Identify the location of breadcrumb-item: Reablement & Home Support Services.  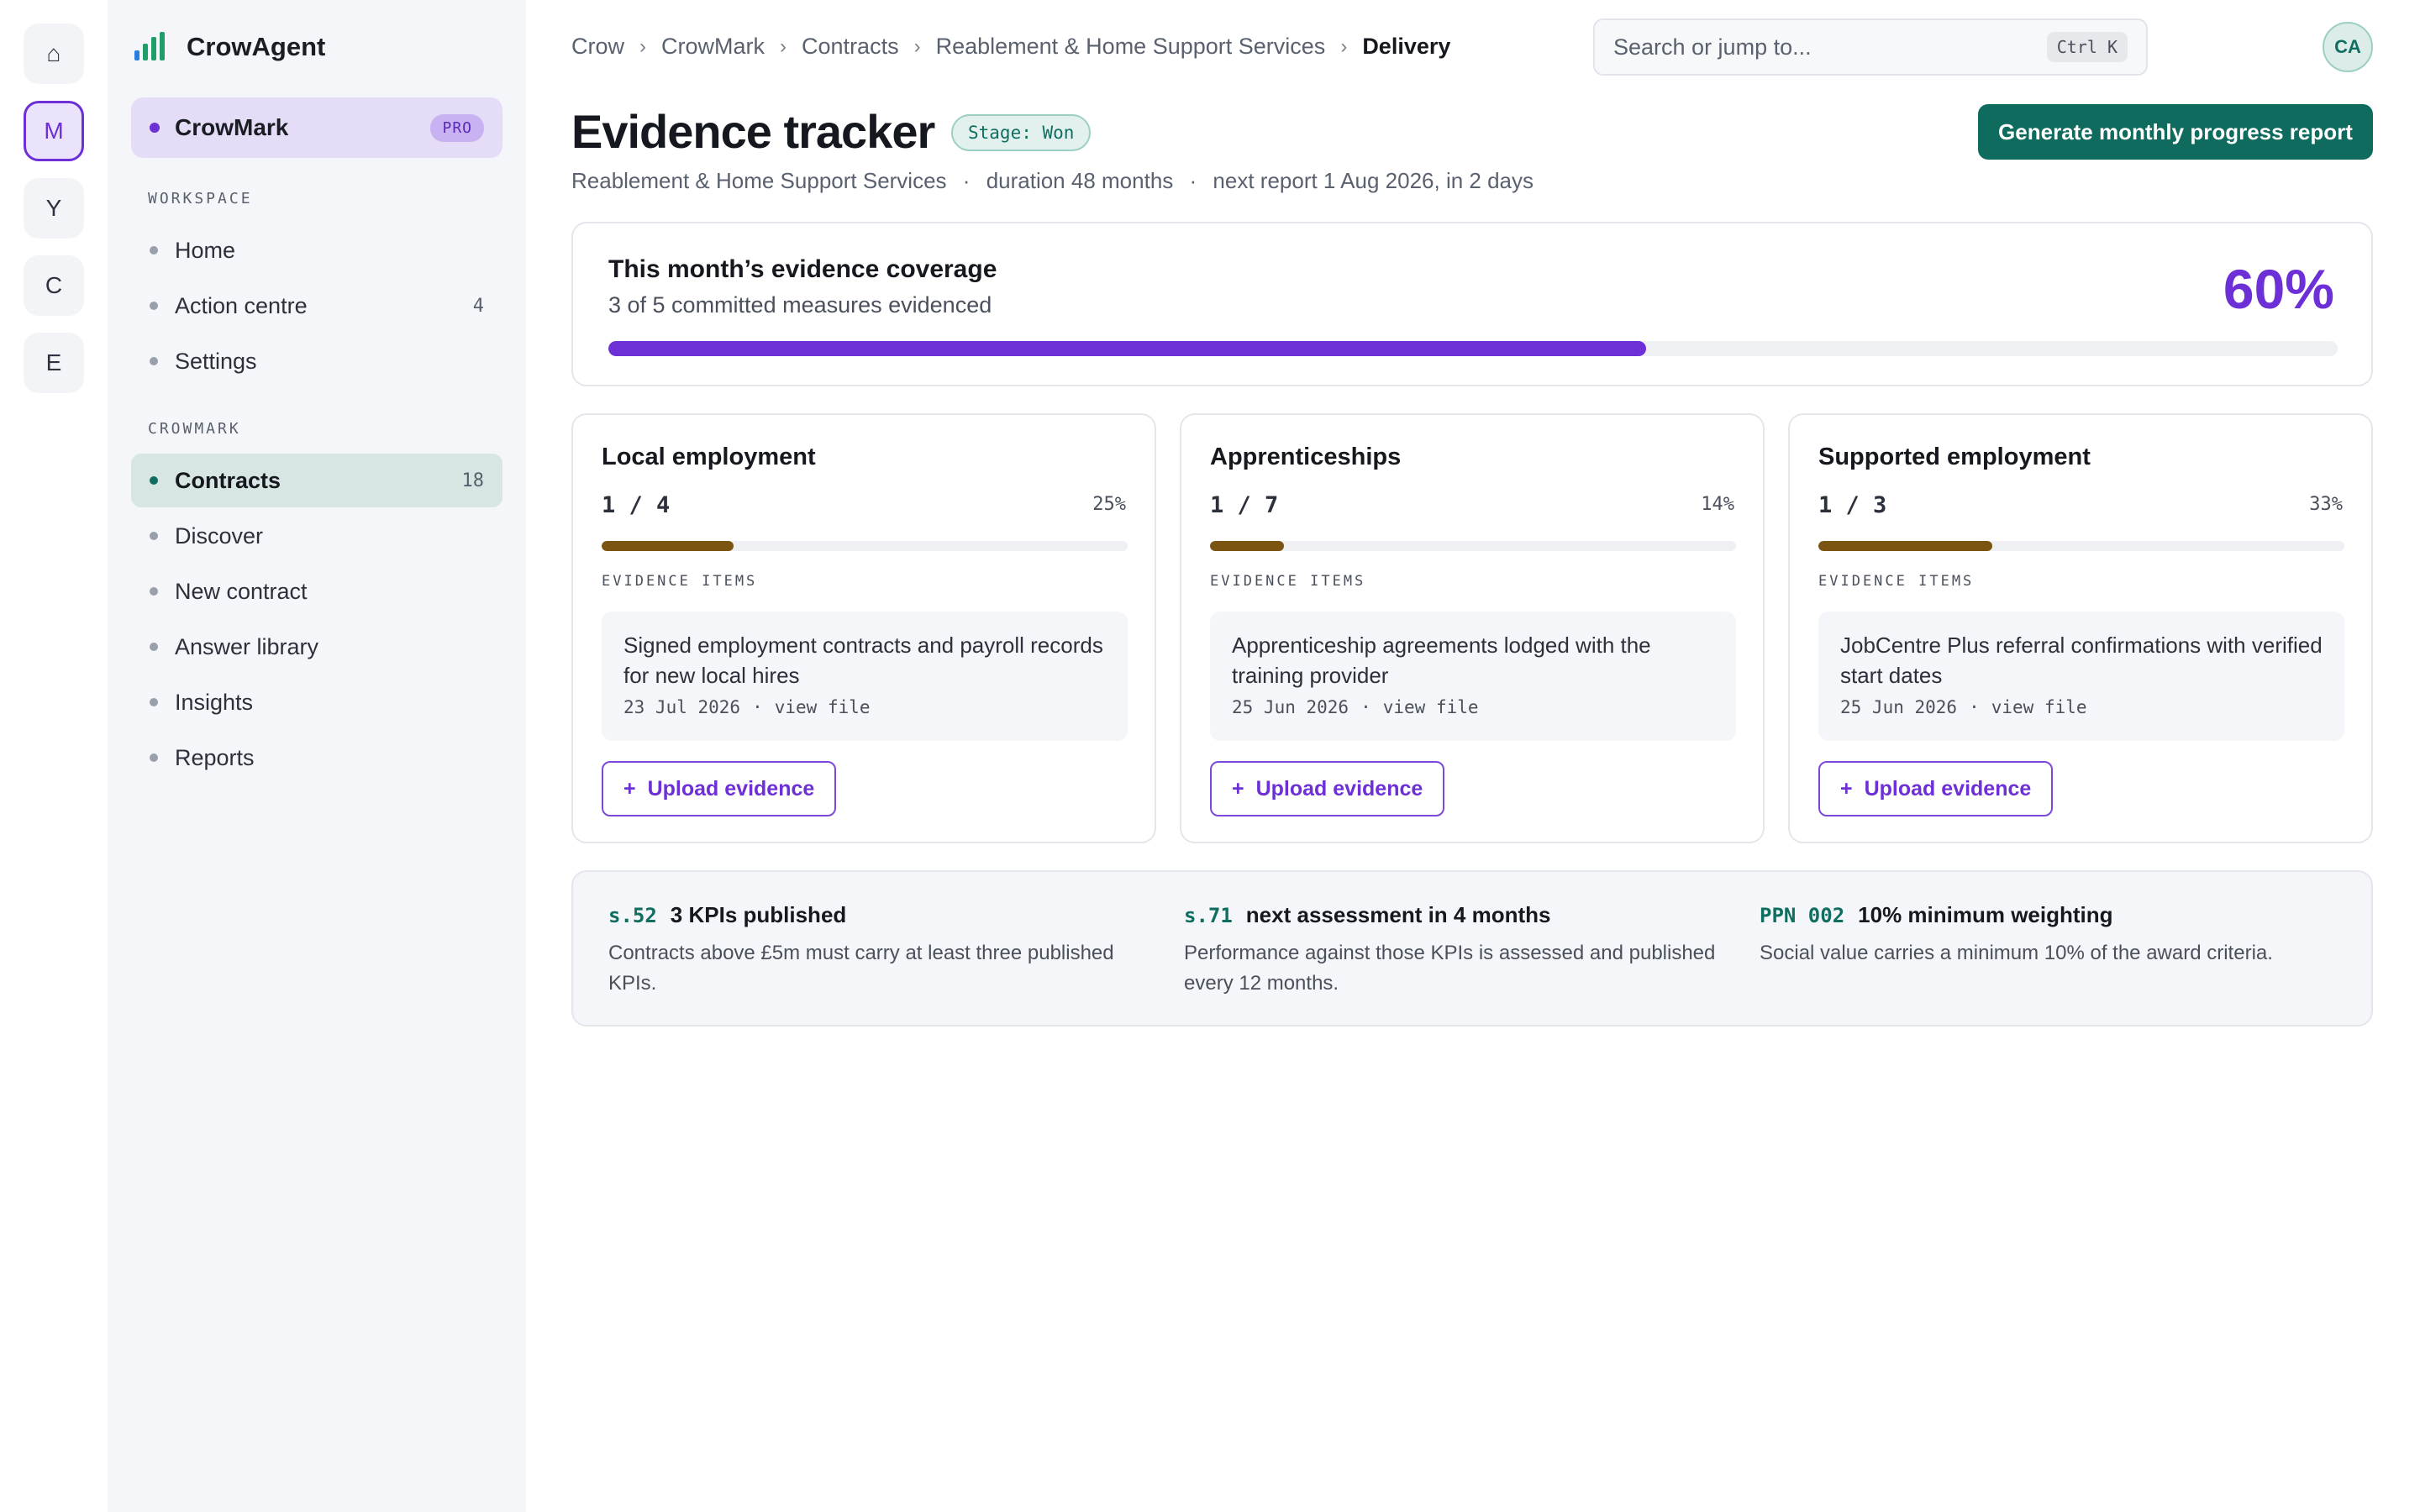
(1131, 47).